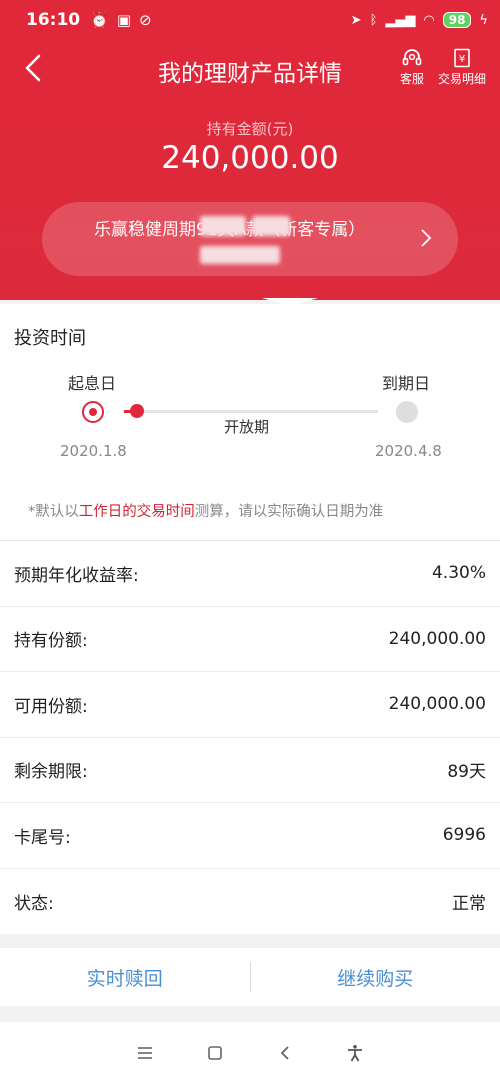 Image resolution: width=500 pixels, height=1083 pixels. Describe the element at coordinates (289, 512) in the screenshot. I see `note-suffix: 测算，请以实际确认日期为准` at that location.